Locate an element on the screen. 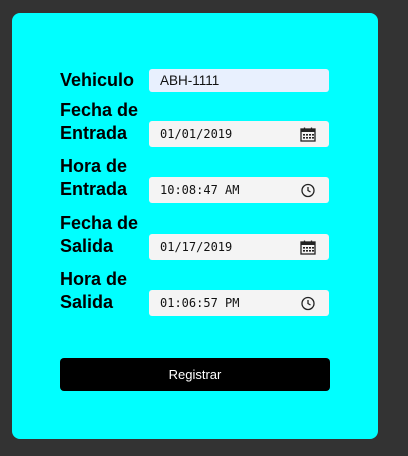 This screenshot has width=408, height=456. fecha-salida-input: 01/17/2019 is located at coordinates (239, 247).